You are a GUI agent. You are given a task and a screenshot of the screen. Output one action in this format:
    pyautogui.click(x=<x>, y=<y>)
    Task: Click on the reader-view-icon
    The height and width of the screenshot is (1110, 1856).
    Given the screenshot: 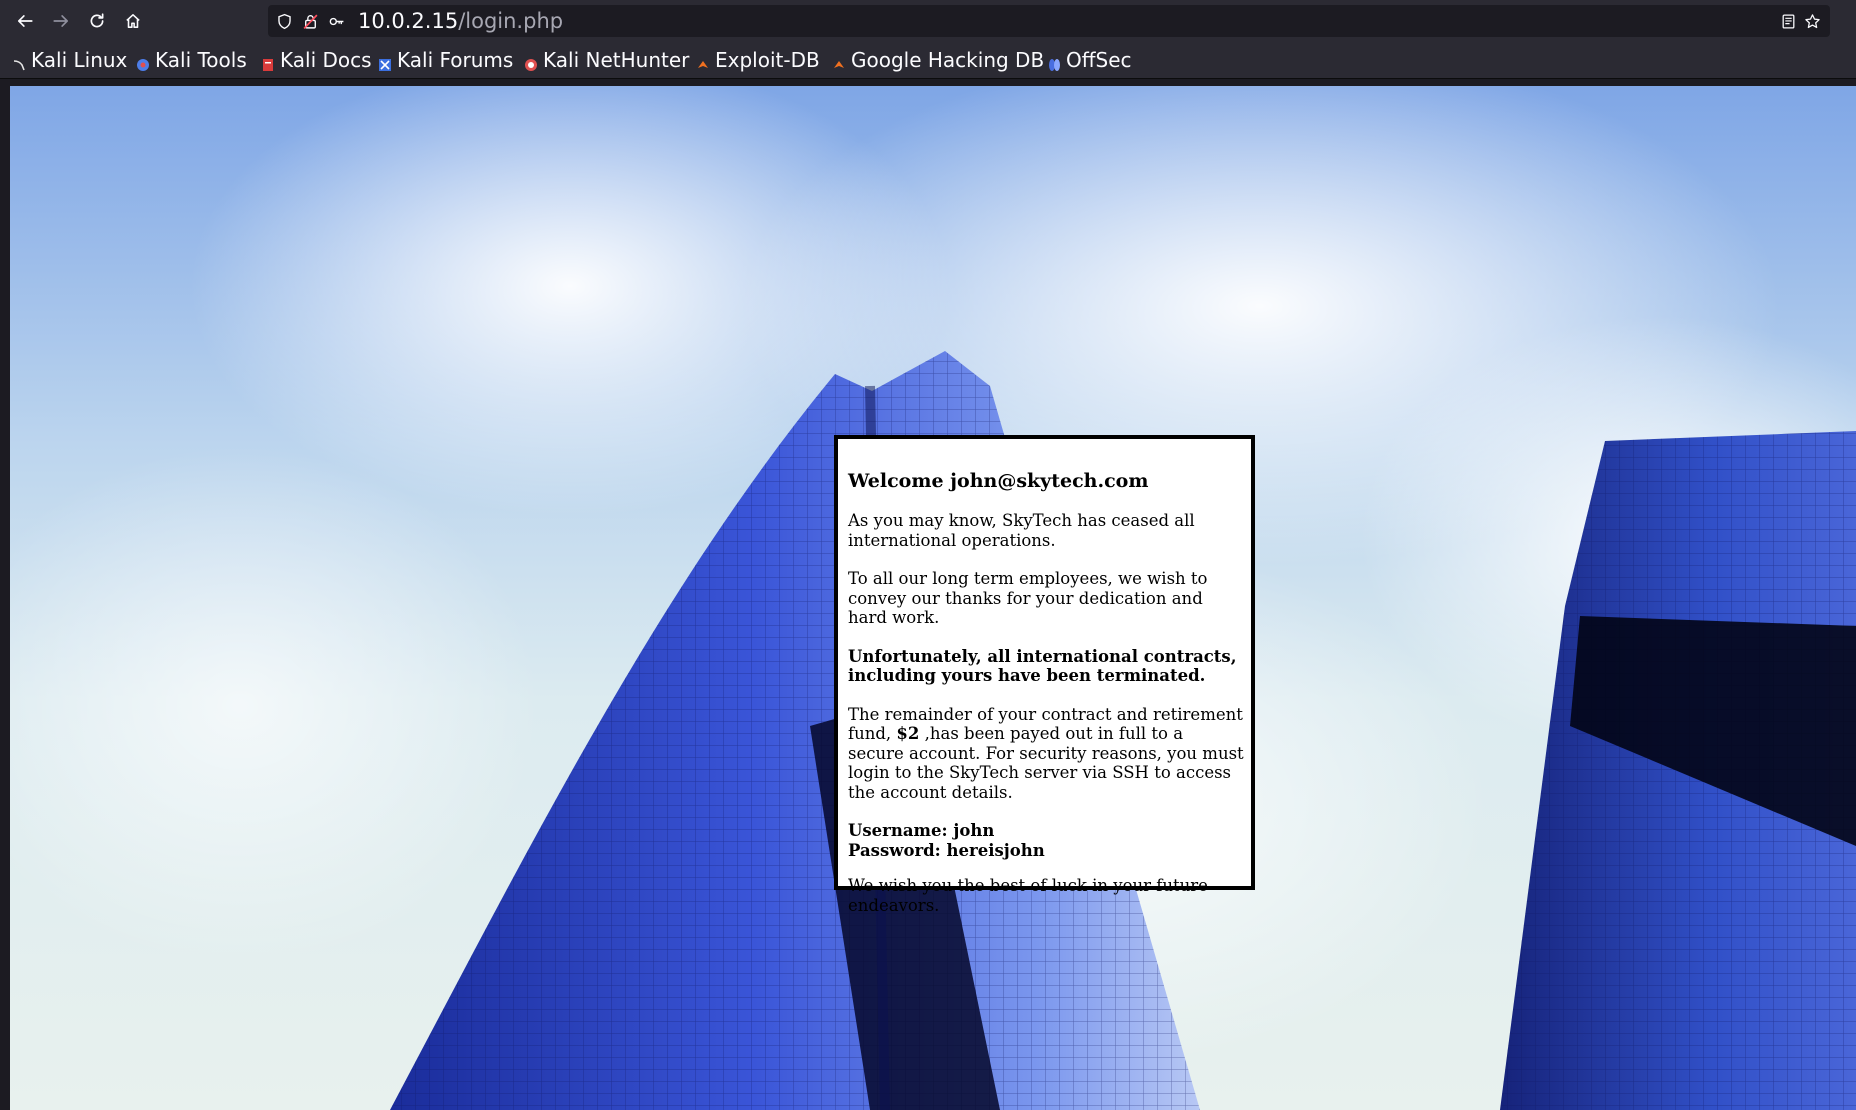 What is the action you would take?
    pyautogui.click(x=1788, y=21)
    